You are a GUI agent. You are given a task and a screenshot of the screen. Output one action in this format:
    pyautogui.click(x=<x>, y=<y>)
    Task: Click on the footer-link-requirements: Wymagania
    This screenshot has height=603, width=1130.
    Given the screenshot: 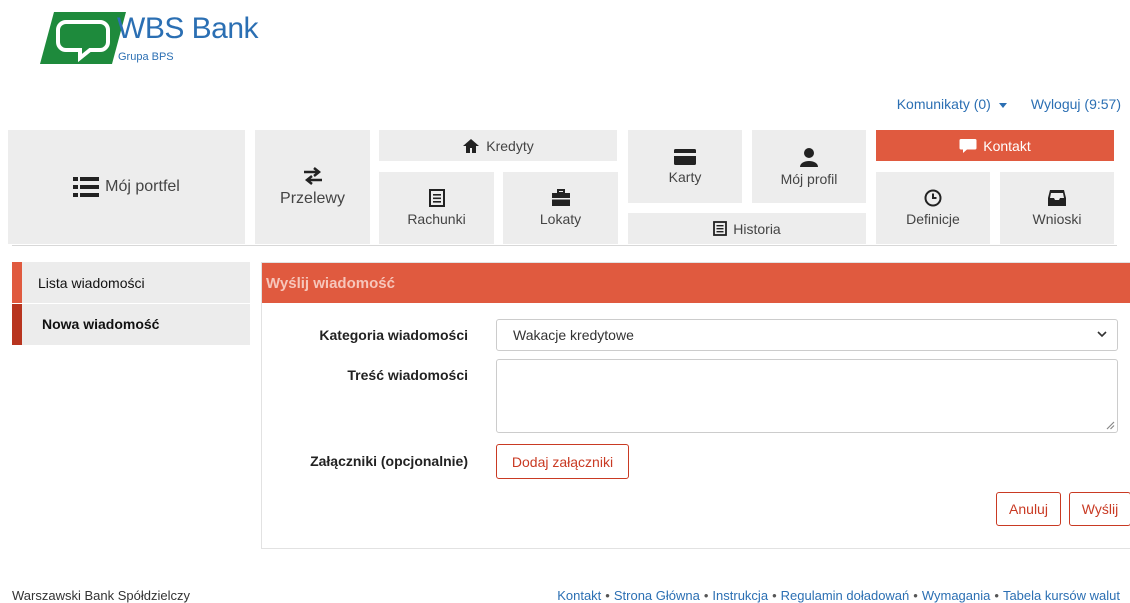 What is the action you would take?
    pyautogui.click(x=956, y=595)
    